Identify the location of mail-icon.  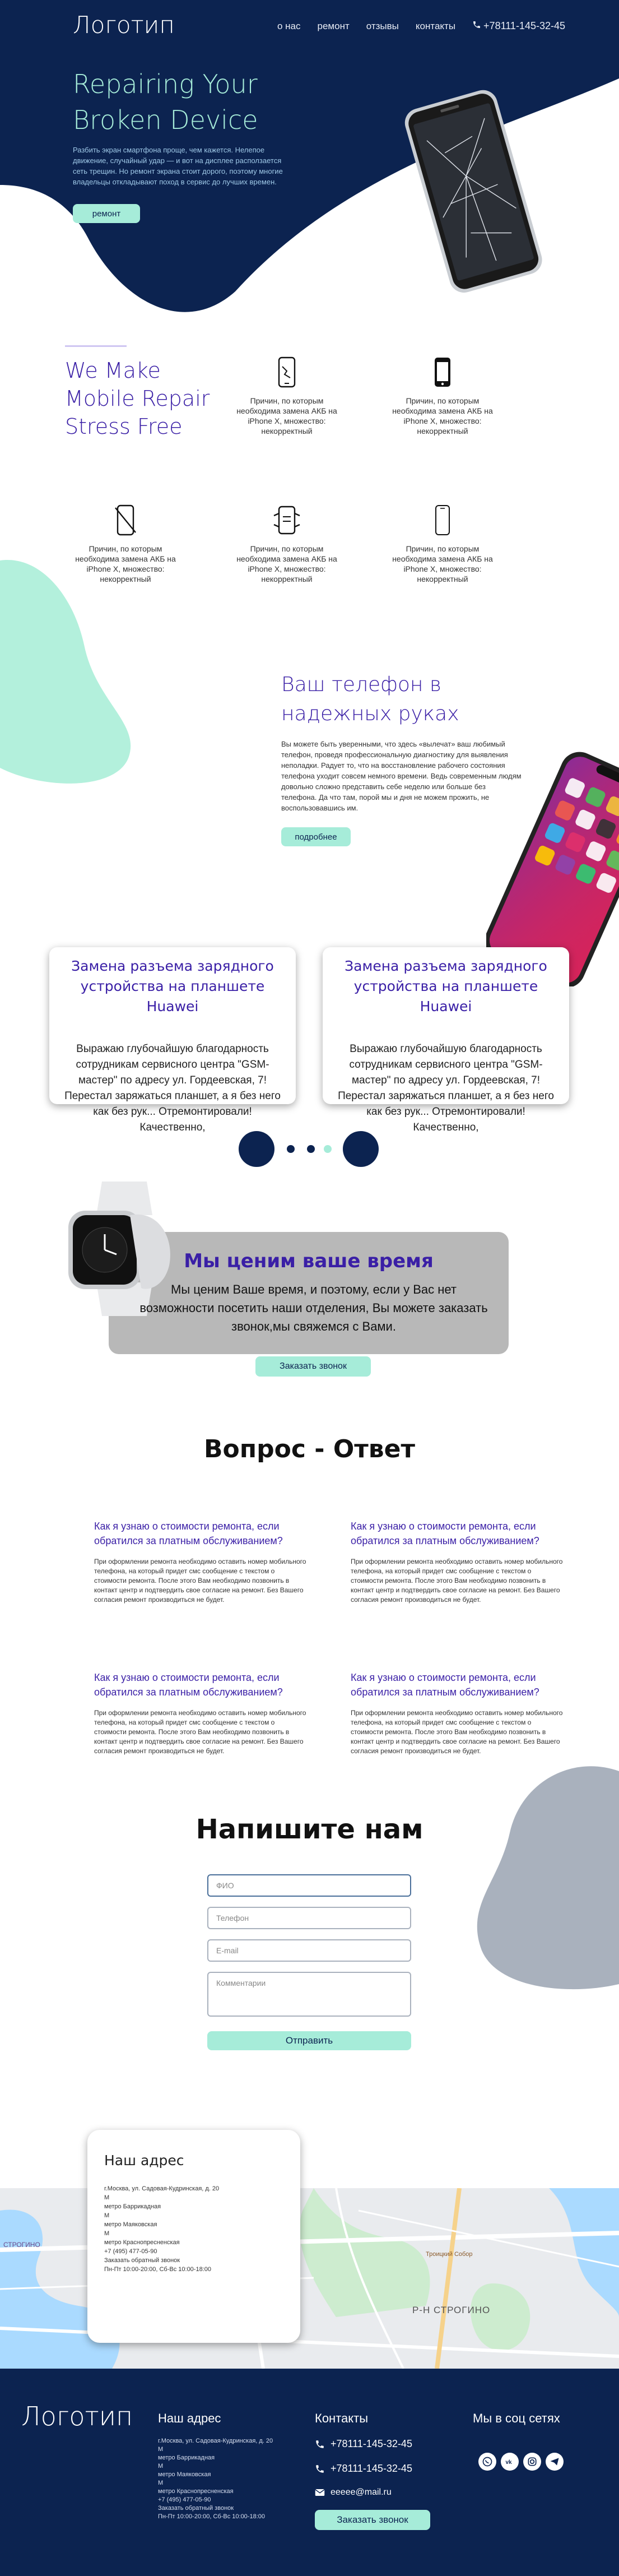
(320, 2492).